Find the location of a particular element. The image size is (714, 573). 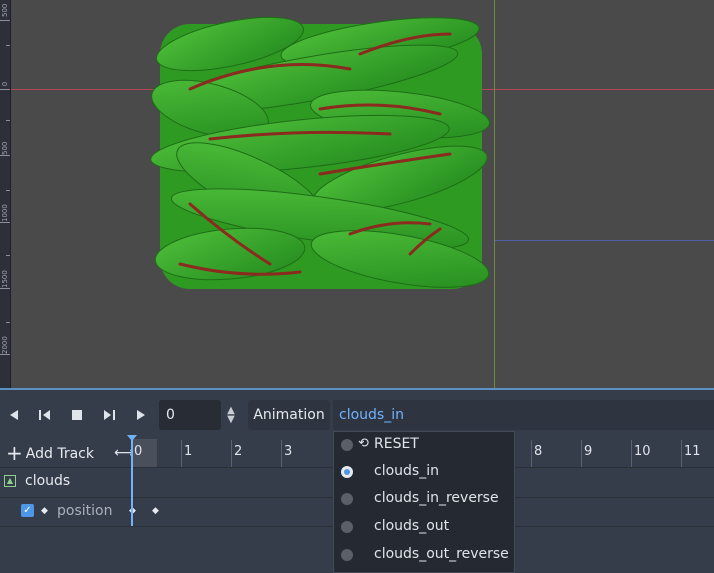

timeline-tick: 1 is located at coordinates (188, 451).